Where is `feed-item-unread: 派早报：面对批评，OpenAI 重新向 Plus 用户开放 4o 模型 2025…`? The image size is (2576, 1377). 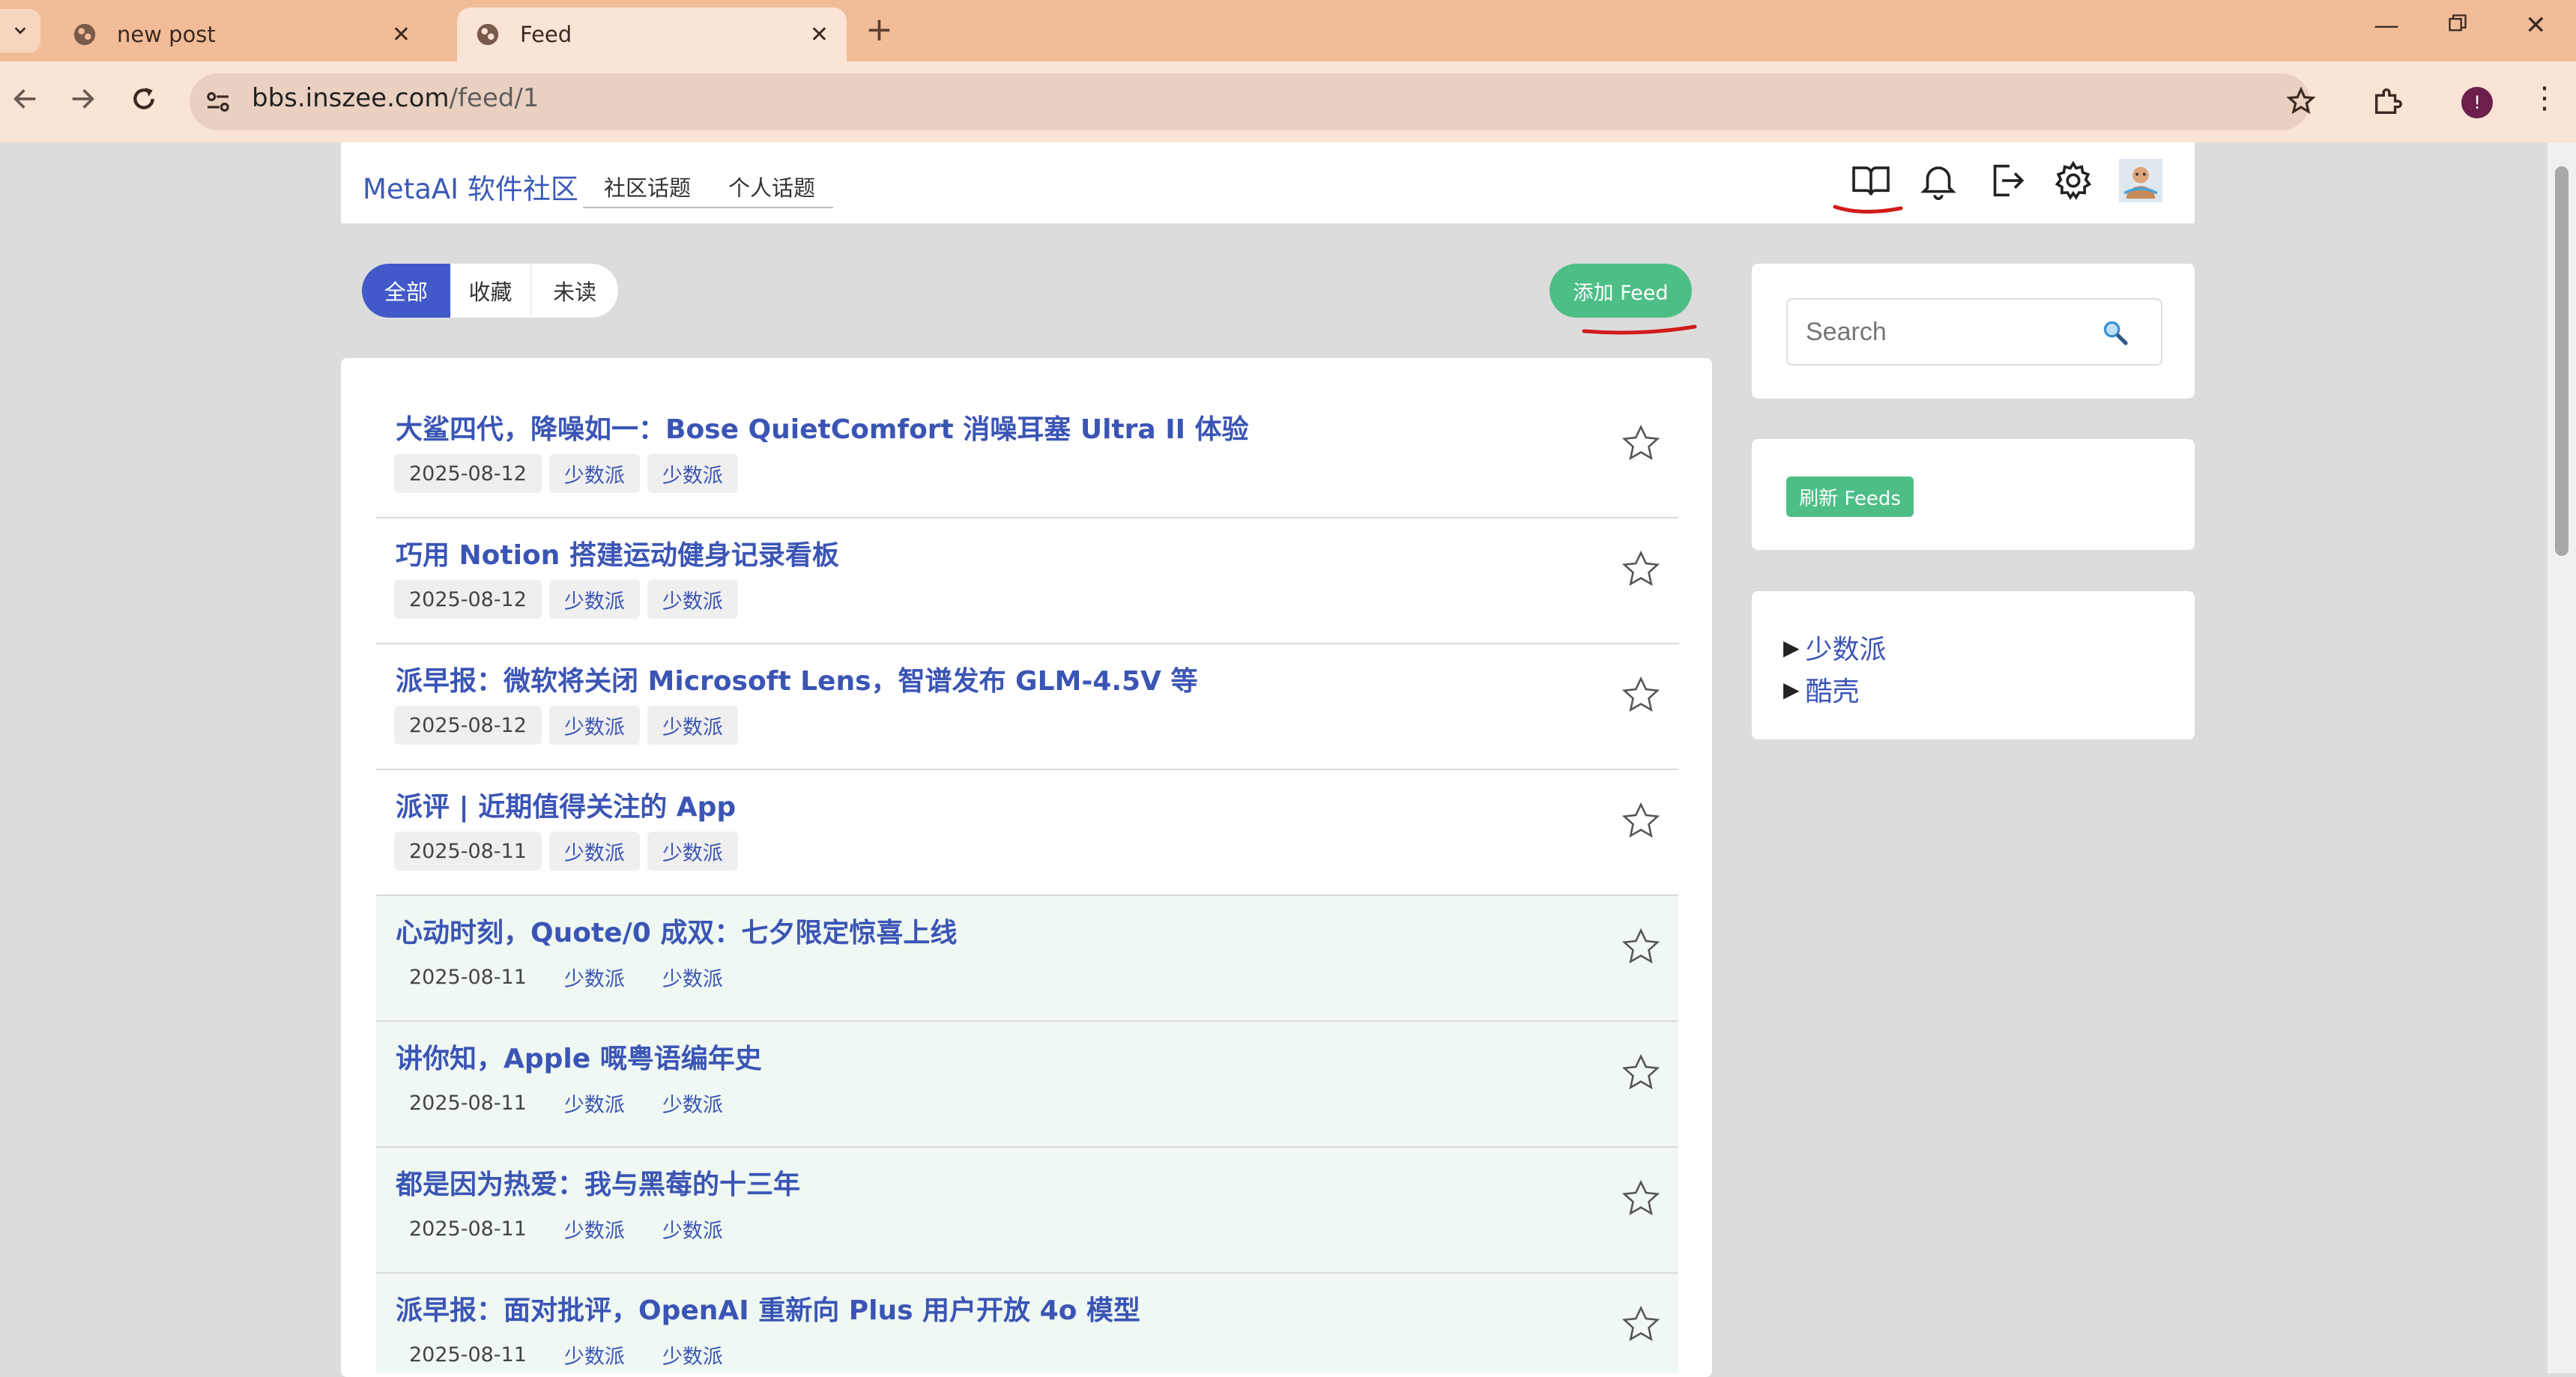
feed-item-unread: 派早报：面对批评，OpenAI 重新向 Plus 用户开放 4o 模型 2025… is located at coordinates (1027, 1323).